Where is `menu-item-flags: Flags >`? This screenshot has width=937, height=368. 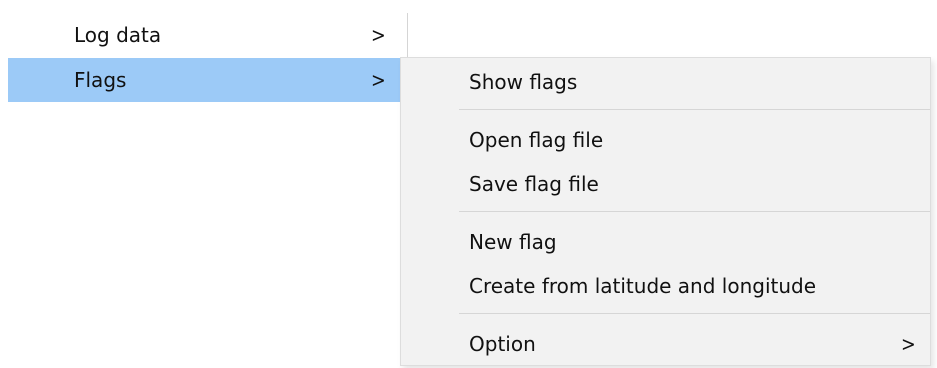 menu-item-flags: Flags > is located at coordinates (204, 80).